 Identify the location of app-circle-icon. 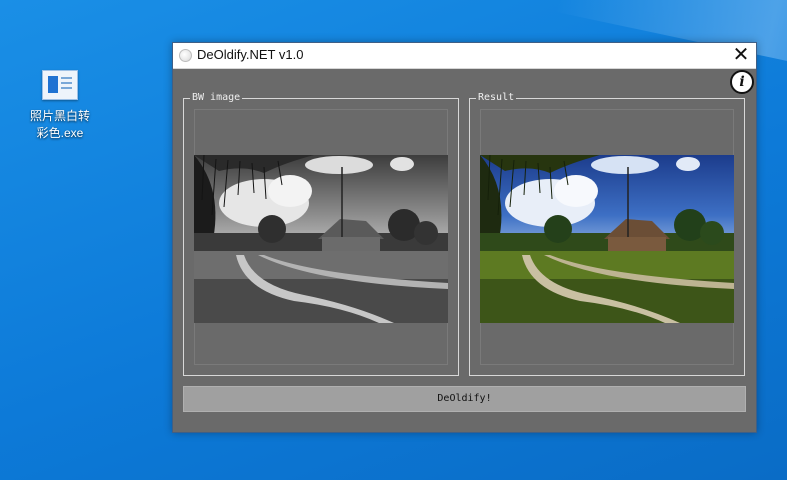
(185, 55).